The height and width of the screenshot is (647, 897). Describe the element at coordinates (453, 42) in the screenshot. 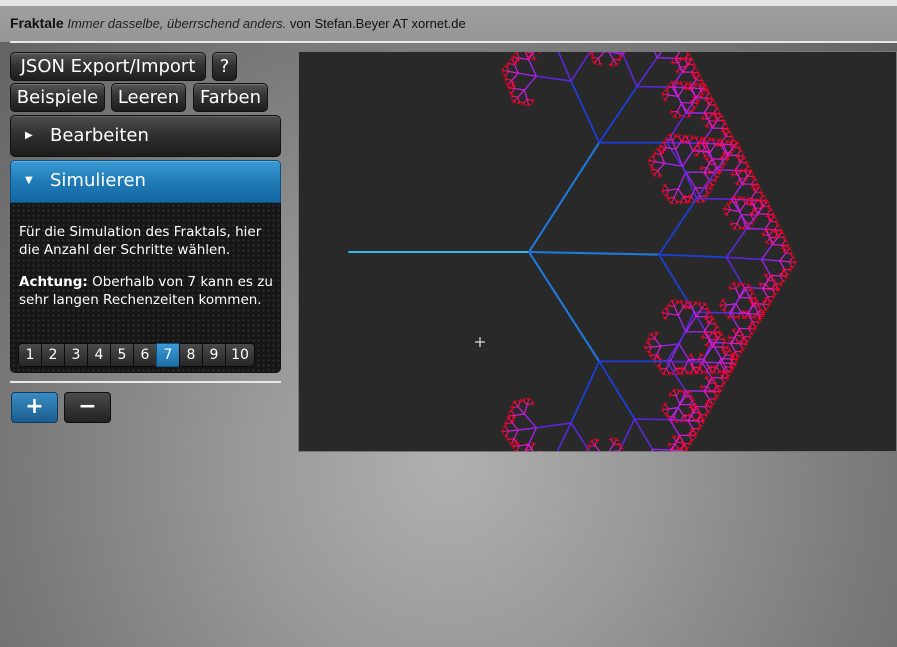

I see `header-divider` at that location.